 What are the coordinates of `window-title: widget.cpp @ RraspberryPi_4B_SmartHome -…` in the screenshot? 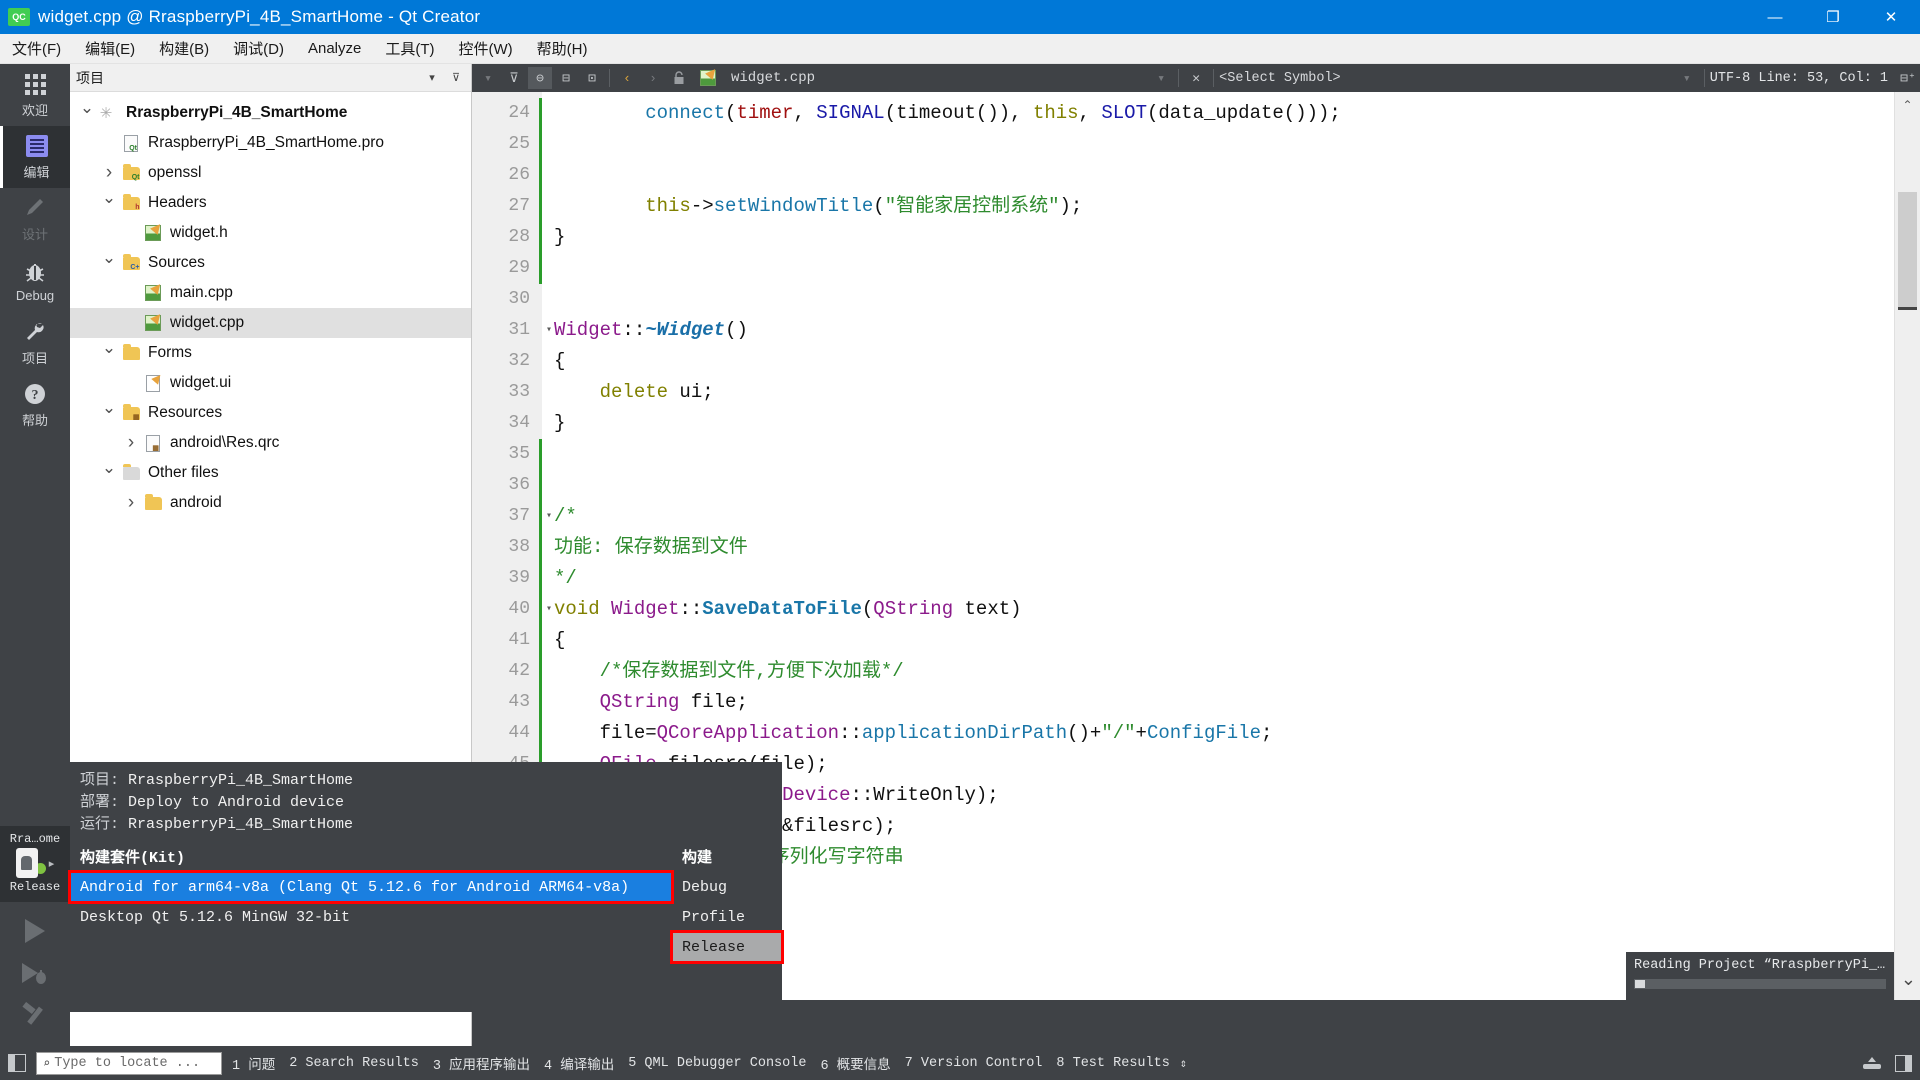 It's located at (259, 16).